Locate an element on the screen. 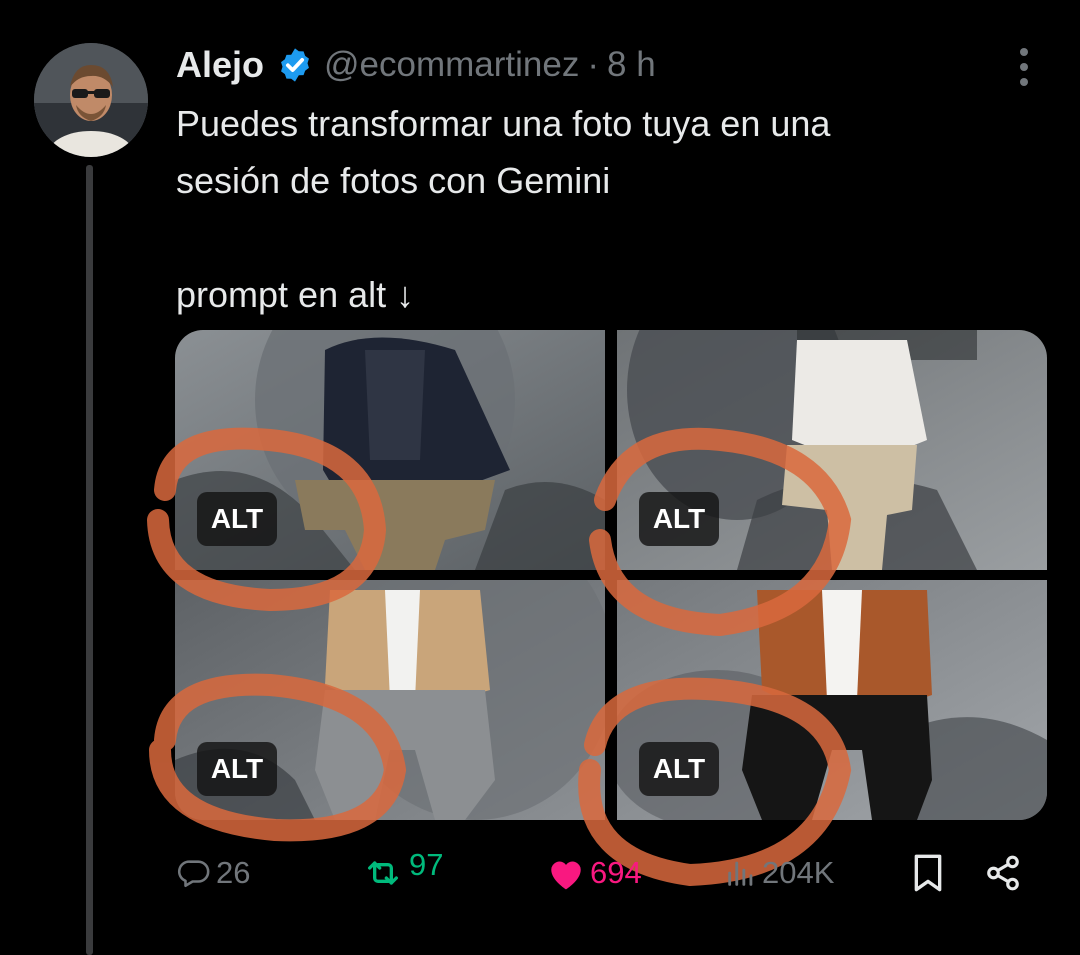  share-button is located at coordinates (1003, 873).